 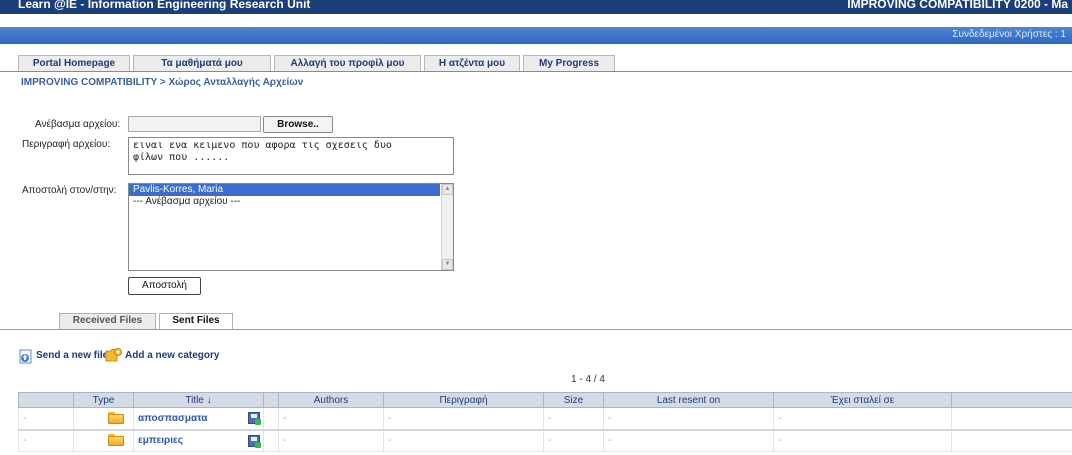 What do you see at coordinates (74, 63) in the screenshot?
I see `tab-portal-homepage: Portal Homepage` at bounding box center [74, 63].